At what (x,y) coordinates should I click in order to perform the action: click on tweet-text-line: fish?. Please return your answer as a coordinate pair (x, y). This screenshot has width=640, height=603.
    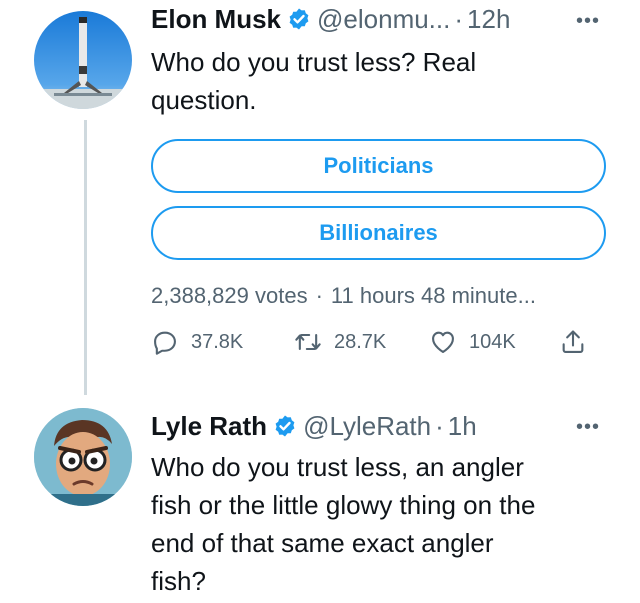
    Looking at the image, I should click on (178, 581).